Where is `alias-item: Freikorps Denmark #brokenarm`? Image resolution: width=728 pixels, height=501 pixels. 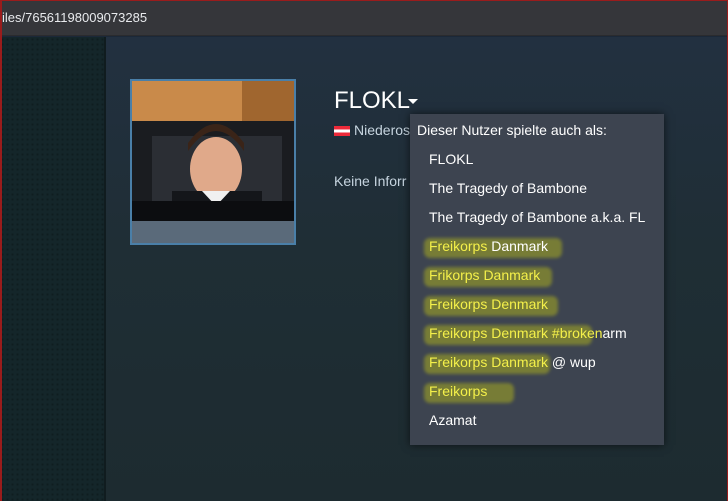 alias-item: Freikorps Denmark #brokenarm is located at coordinates (528, 333).